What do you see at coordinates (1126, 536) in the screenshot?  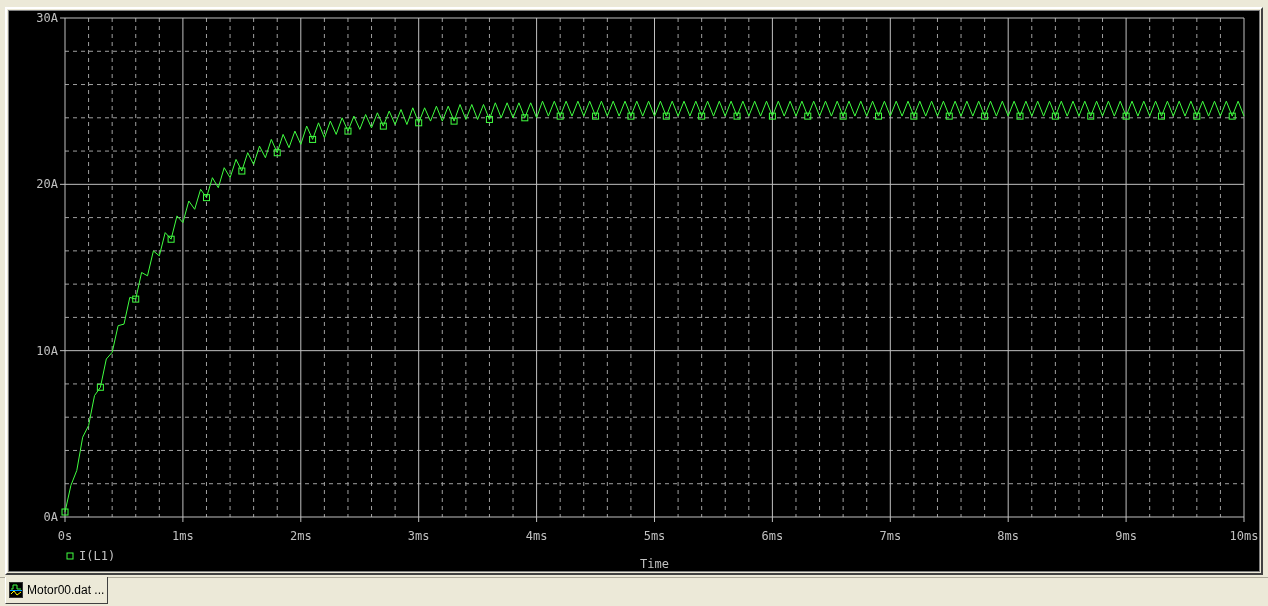 I see `x-tick-label: 9ms` at bounding box center [1126, 536].